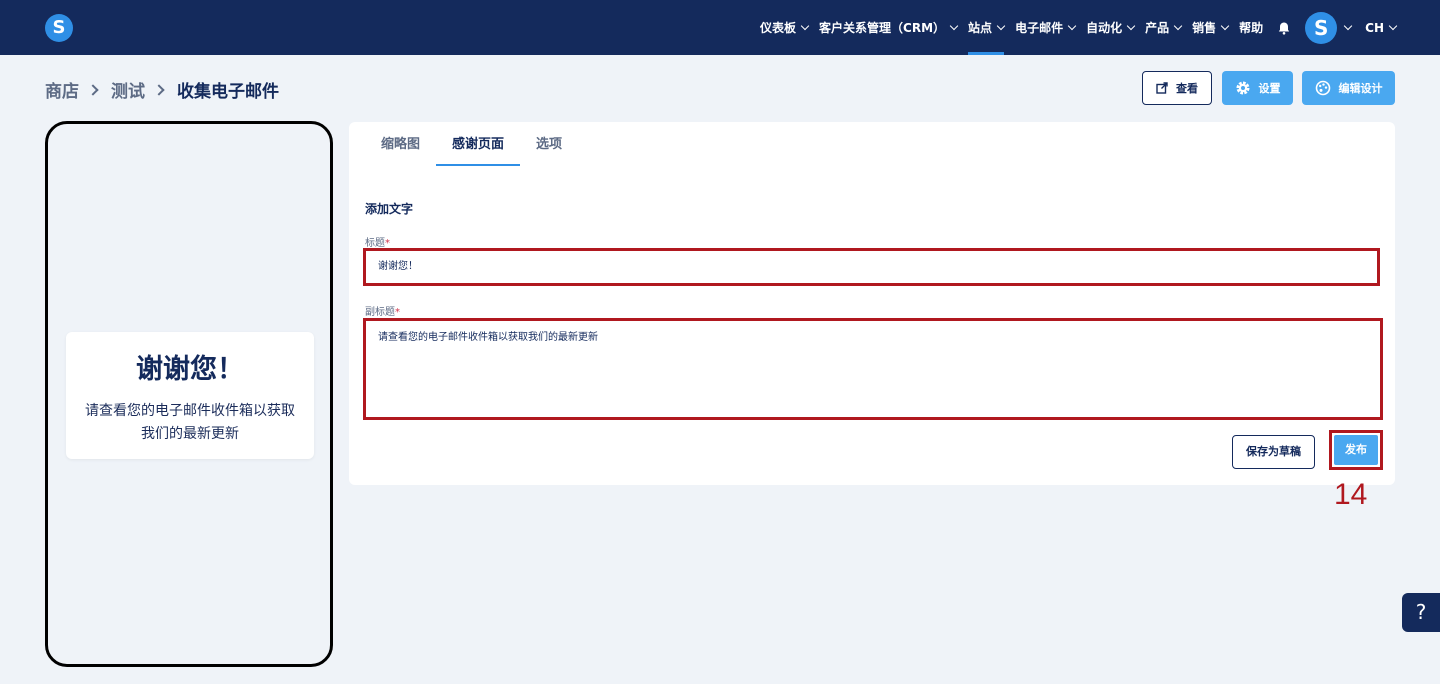  Describe the element at coordinates (62, 89) in the screenshot. I see `breadcrumb-item-store: 商店` at that location.